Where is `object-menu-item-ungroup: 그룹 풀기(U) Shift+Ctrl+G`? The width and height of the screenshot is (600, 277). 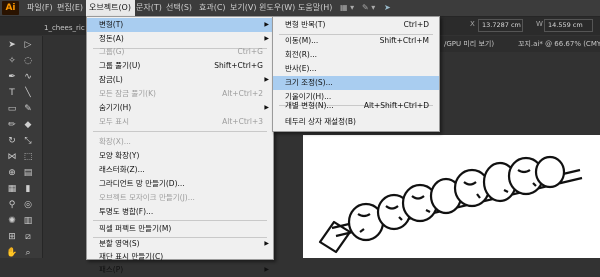 object-menu-item-ungroup: 그룹 풀기(U) Shift+Ctrl+G is located at coordinates (180, 66).